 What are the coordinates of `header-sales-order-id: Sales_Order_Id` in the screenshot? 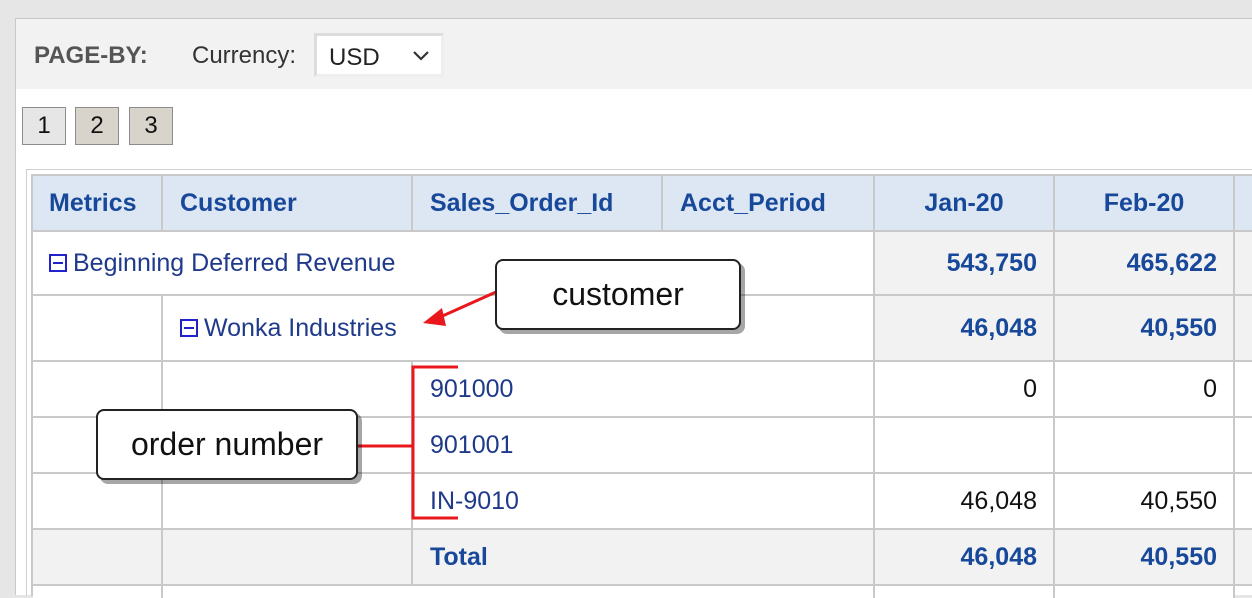 It's located at (538, 204).